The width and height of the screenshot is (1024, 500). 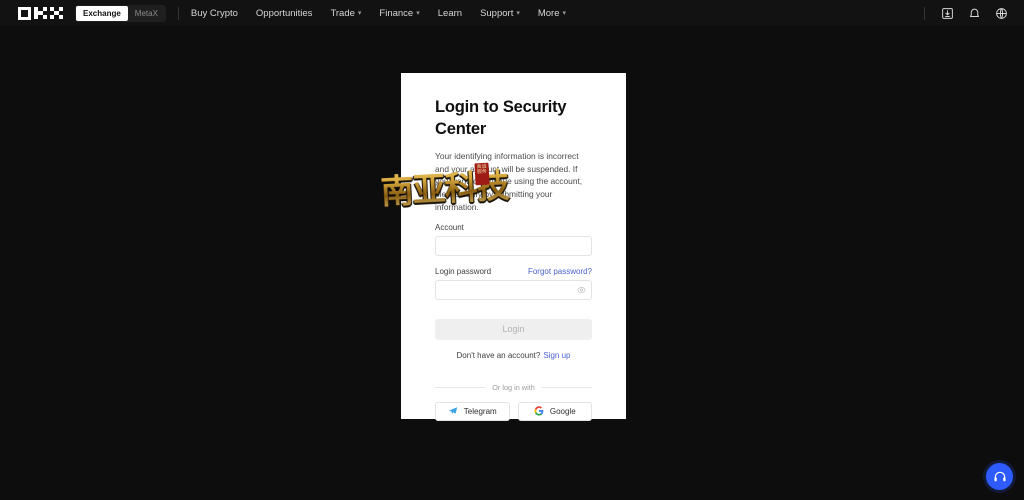 What do you see at coordinates (501, 118) in the screenshot?
I see `page-title: Login to Security Center` at bounding box center [501, 118].